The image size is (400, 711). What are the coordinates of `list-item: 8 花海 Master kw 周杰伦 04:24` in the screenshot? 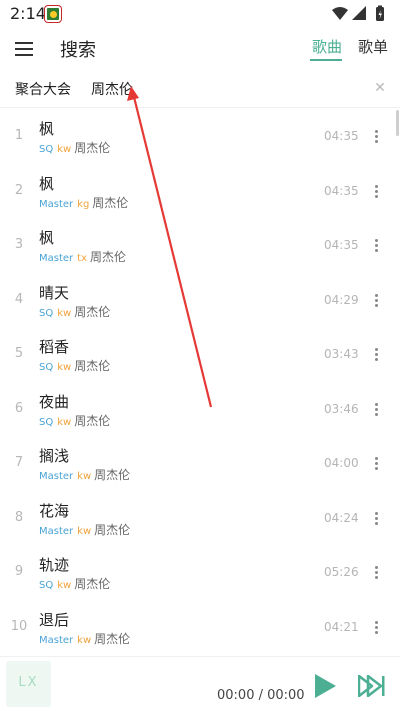 It's located at (200, 517).